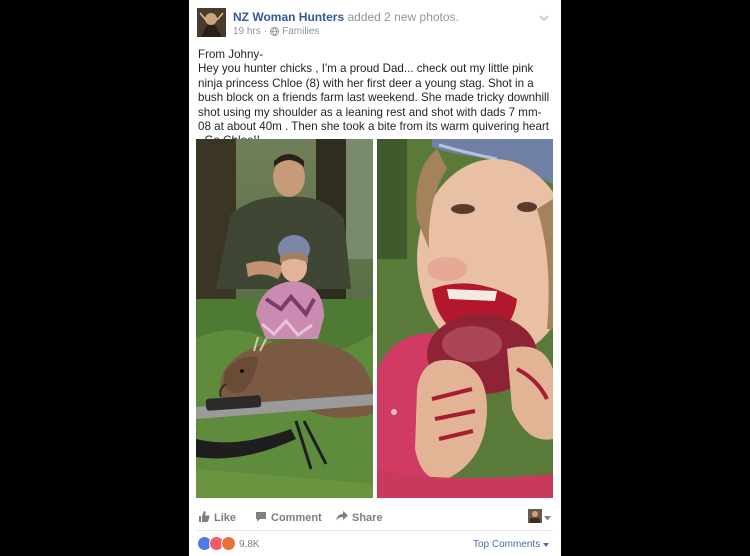 Image resolution: width=750 pixels, height=556 pixels. What do you see at coordinates (216, 543) in the screenshot?
I see `reaction-icons` at bounding box center [216, 543].